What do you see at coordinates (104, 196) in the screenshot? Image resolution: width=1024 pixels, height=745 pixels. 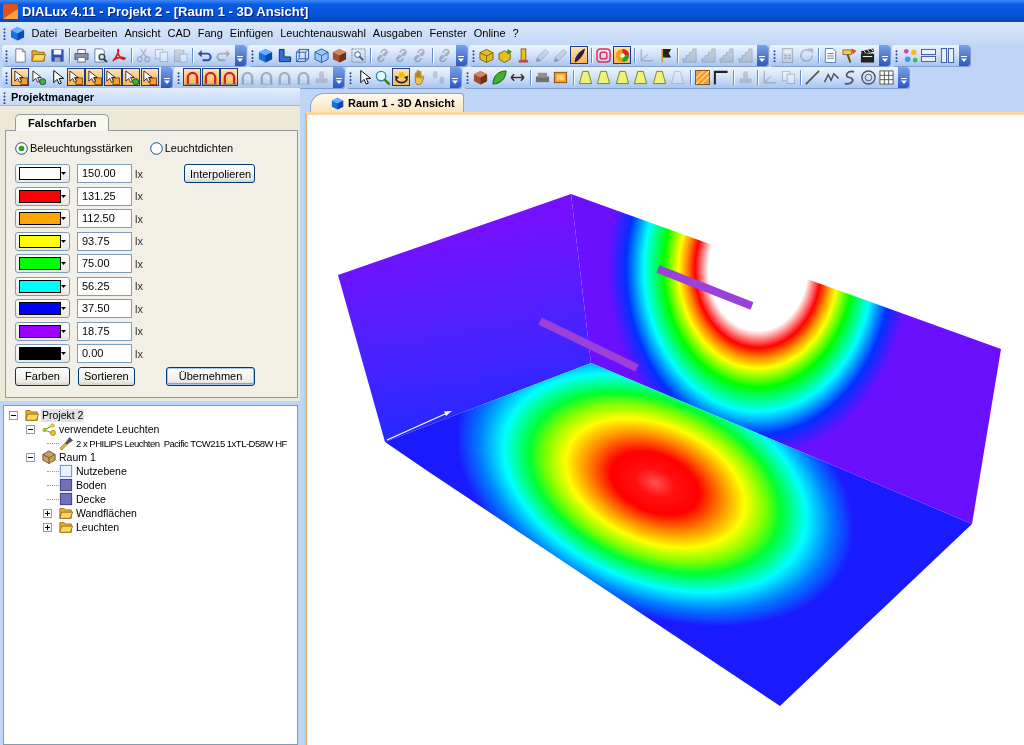 I see `value-field: 131.25` at bounding box center [104, 196].